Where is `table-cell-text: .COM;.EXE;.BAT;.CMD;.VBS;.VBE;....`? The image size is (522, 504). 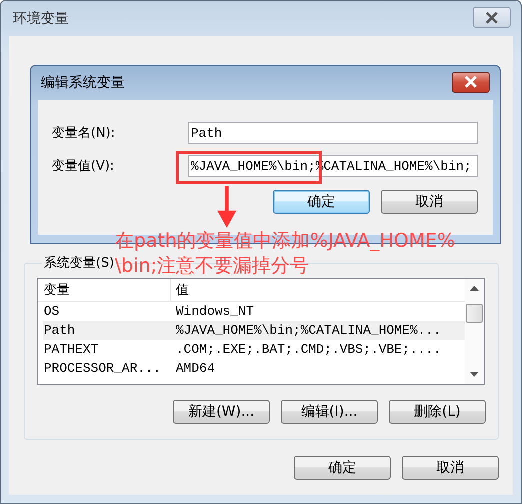
table-cell-text: .COM;.EXE;.BAT;.CMD;.VBS;.VBE;.... is located at coordinates (308, 349).